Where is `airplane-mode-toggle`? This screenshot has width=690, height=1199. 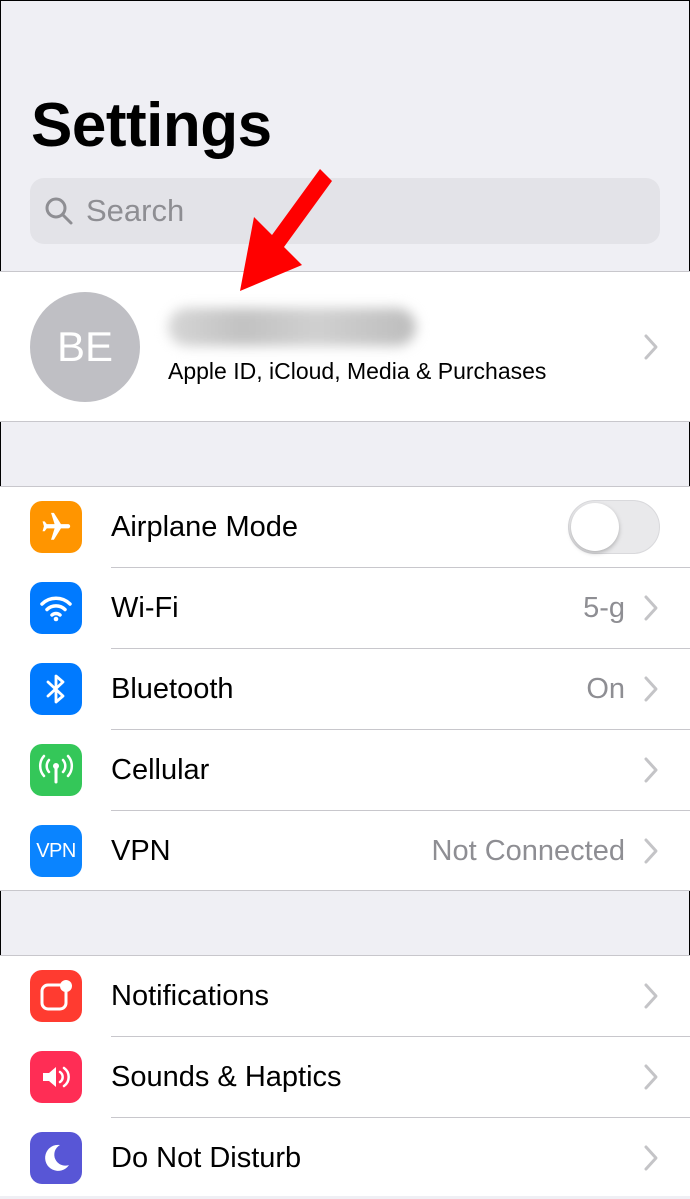
airplane-mode-toggle is located at coordinates (614, 527).